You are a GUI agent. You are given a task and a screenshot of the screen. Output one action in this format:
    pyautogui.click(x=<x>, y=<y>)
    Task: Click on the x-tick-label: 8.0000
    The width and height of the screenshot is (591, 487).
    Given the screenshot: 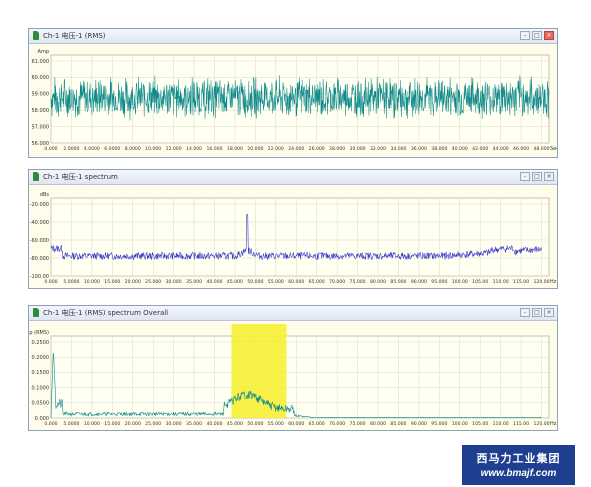 What is the action you would take?
    pyautogui.click(x=133, y=149)
    